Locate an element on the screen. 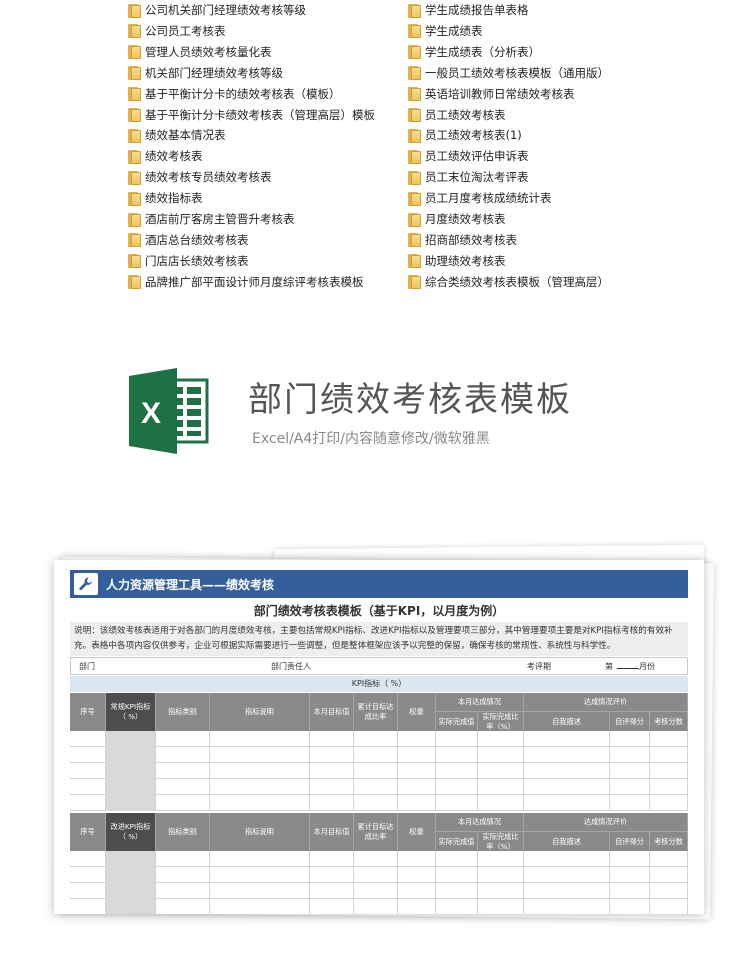  folder-item: 机关部门经理绩效考核等级 is located at coordinates (258, 73).